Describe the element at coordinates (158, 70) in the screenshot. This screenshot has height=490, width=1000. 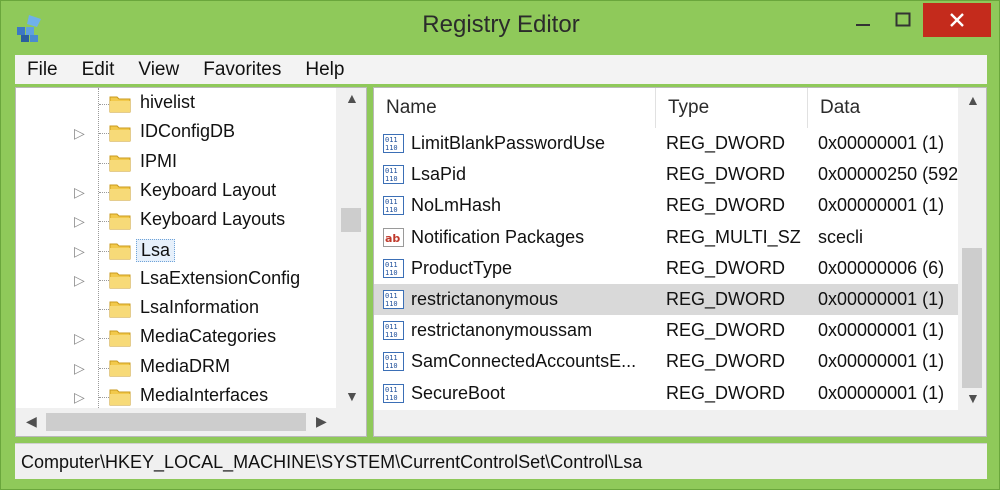
I see `menu-view: View` at that location.